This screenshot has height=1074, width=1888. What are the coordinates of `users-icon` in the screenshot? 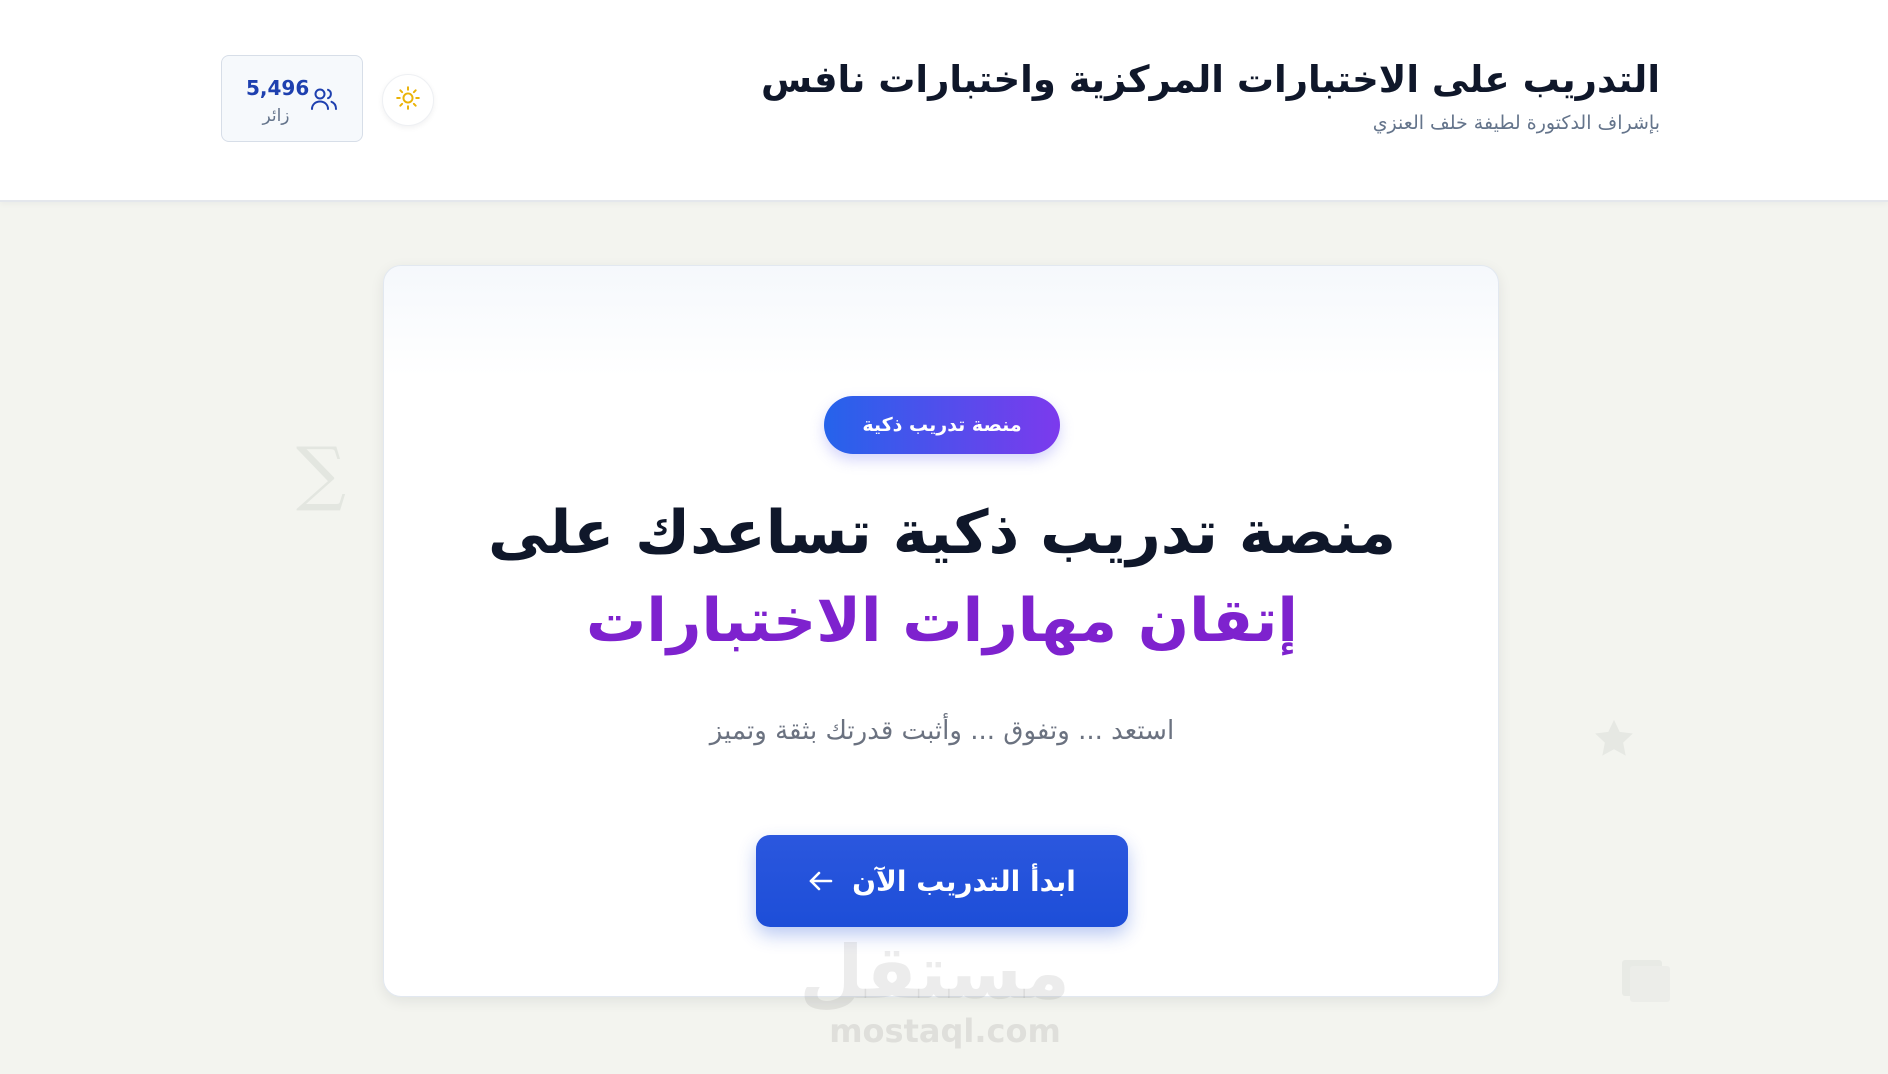 It's located at (324, 101).